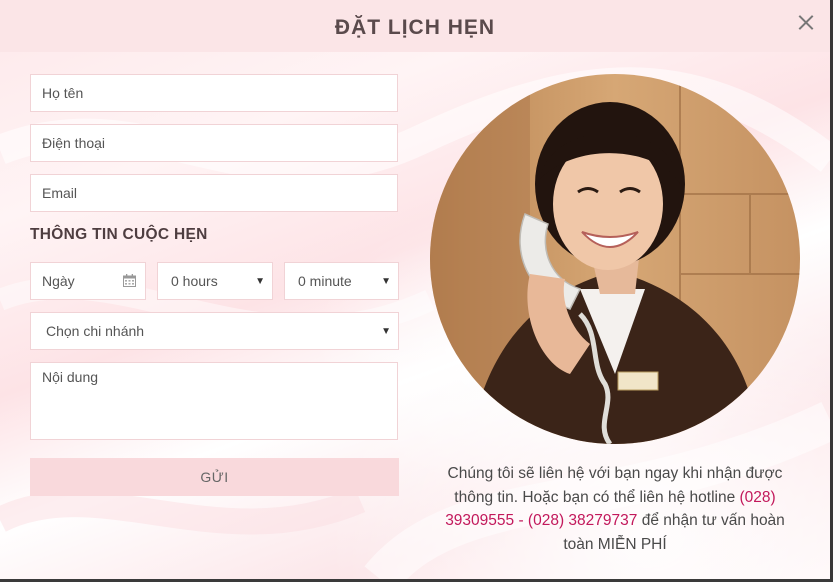 The height and width of the screenshot is (582, 833). I want to click on appointment-section-title: THÔNG TIN CUỘC HẸN, so click(119, 234).